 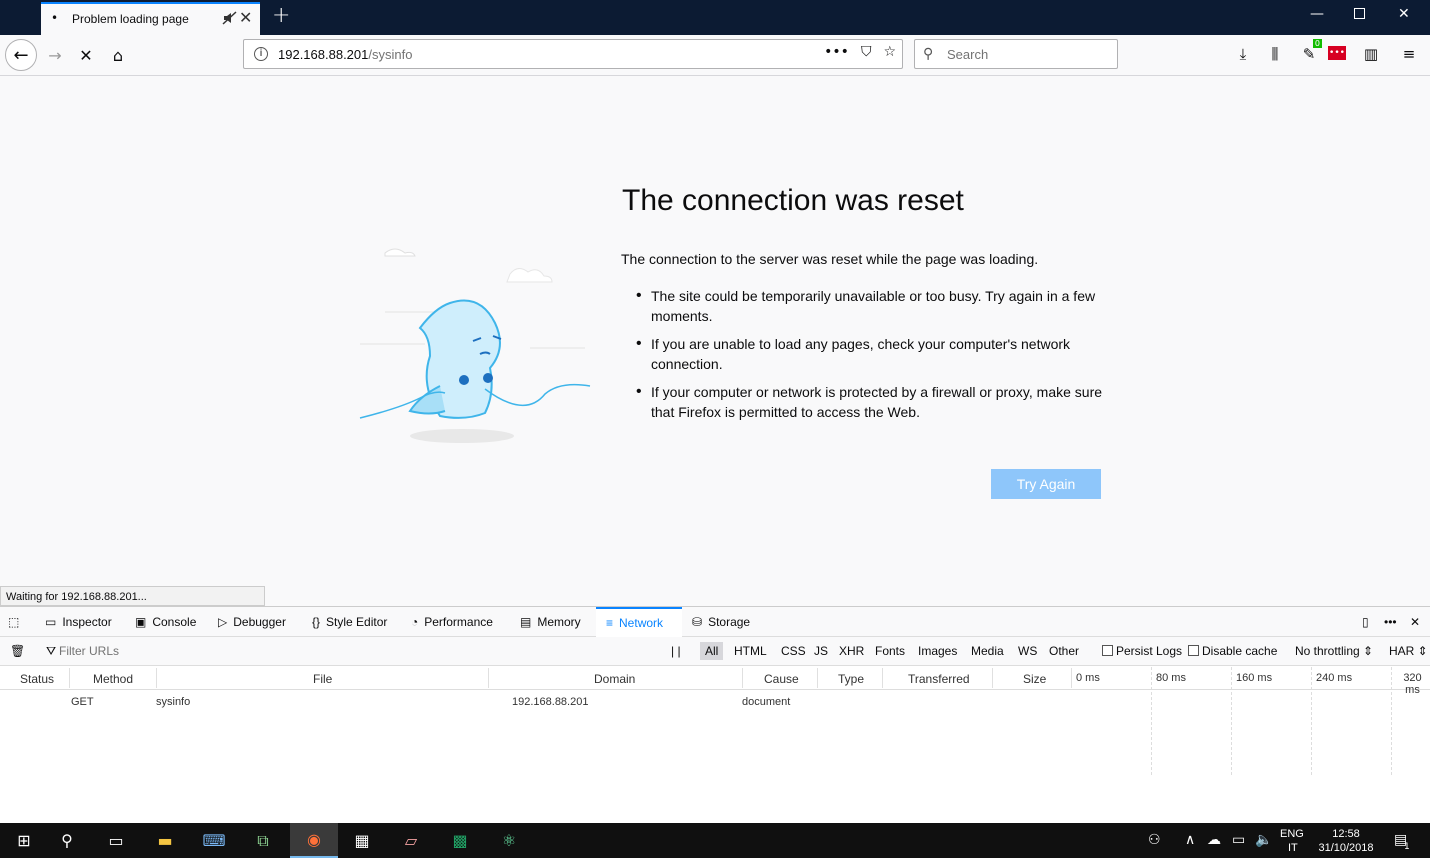 What do you see at coordinates (1334, 651) in the screenshot?
I see `throttling-select: No throttling ⇕` at bounding box center [1334, 651].